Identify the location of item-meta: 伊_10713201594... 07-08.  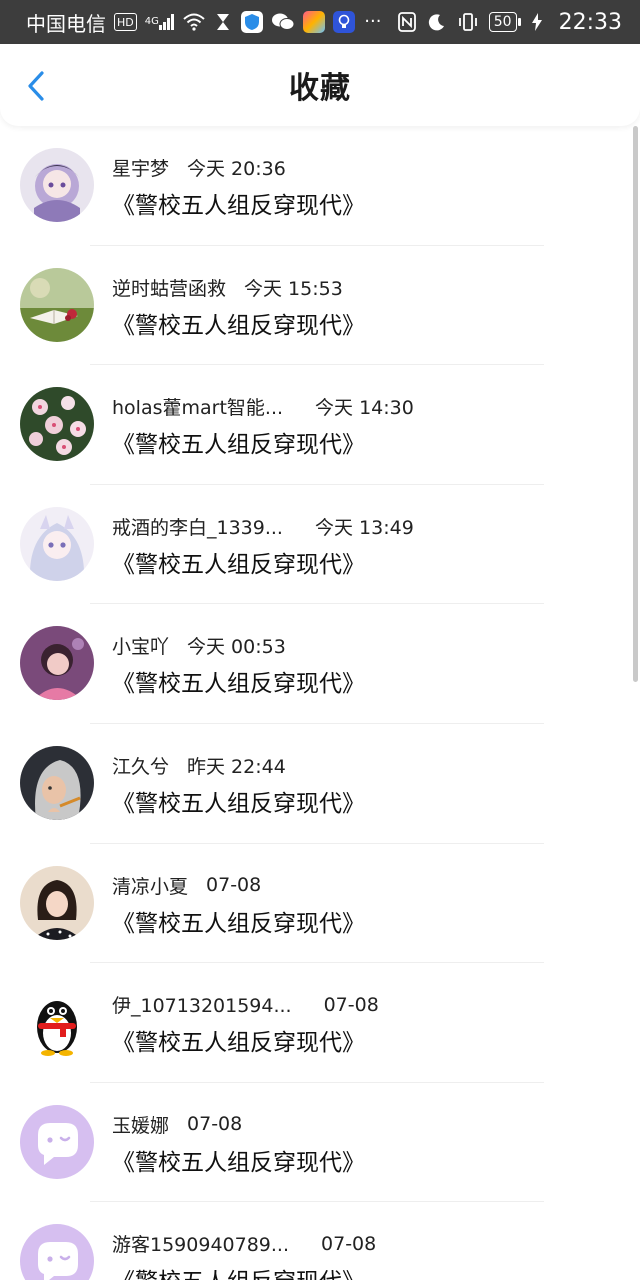
(245, 1004).